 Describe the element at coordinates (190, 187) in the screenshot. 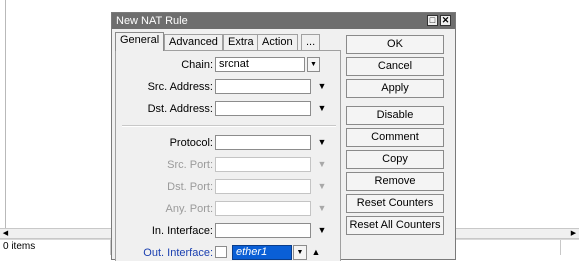

I see `dst-port-label: Dst. Port:` at that location.